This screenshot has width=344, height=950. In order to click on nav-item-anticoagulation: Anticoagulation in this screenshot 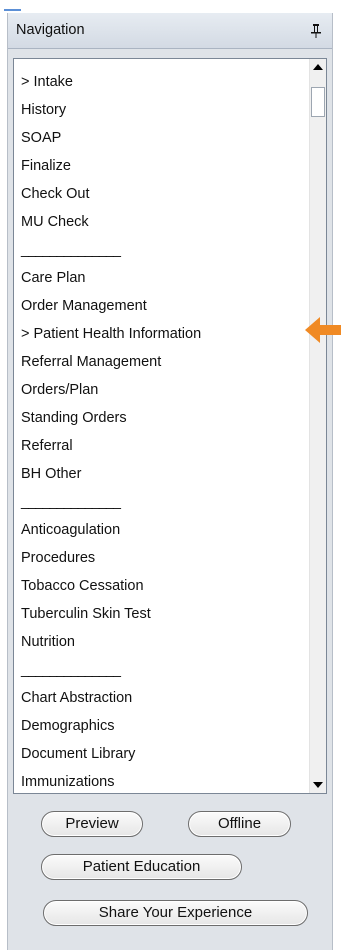, I will do `click(70, 530)`.